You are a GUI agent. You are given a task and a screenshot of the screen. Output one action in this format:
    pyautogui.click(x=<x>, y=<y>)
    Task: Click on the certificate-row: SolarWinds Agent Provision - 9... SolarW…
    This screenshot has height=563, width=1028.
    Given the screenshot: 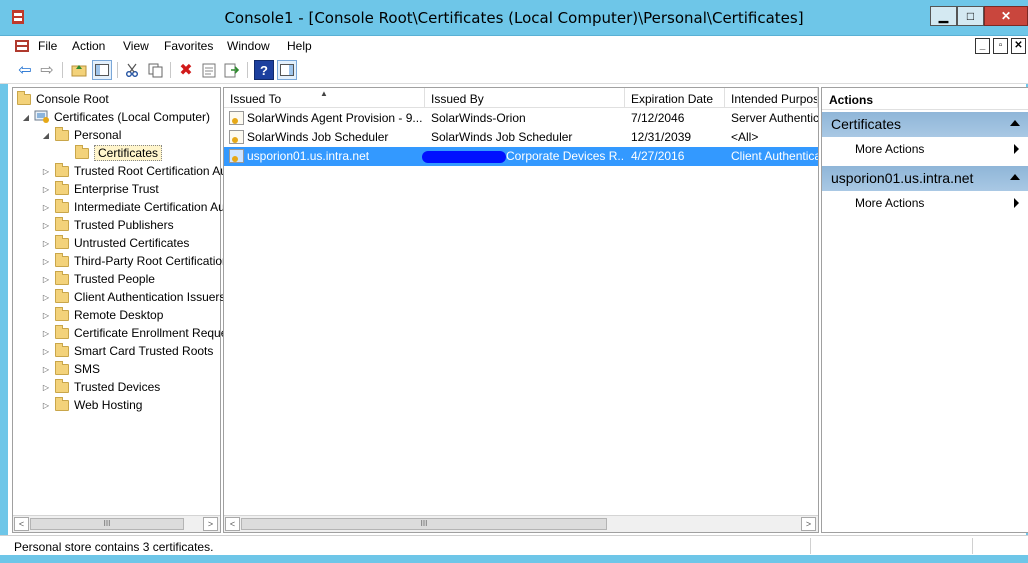 What is the action you would take?
    pyautogui.click(x=521, y=118)
    